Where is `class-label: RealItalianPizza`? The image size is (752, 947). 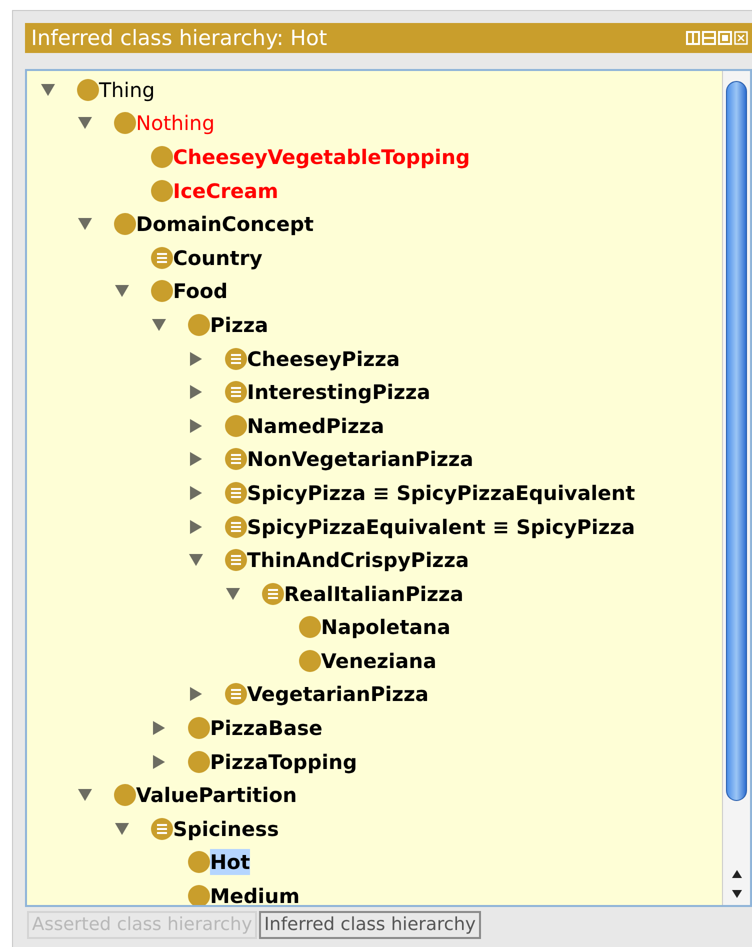
class-label: RealItalianPizza is located at coordinates (374, 593).